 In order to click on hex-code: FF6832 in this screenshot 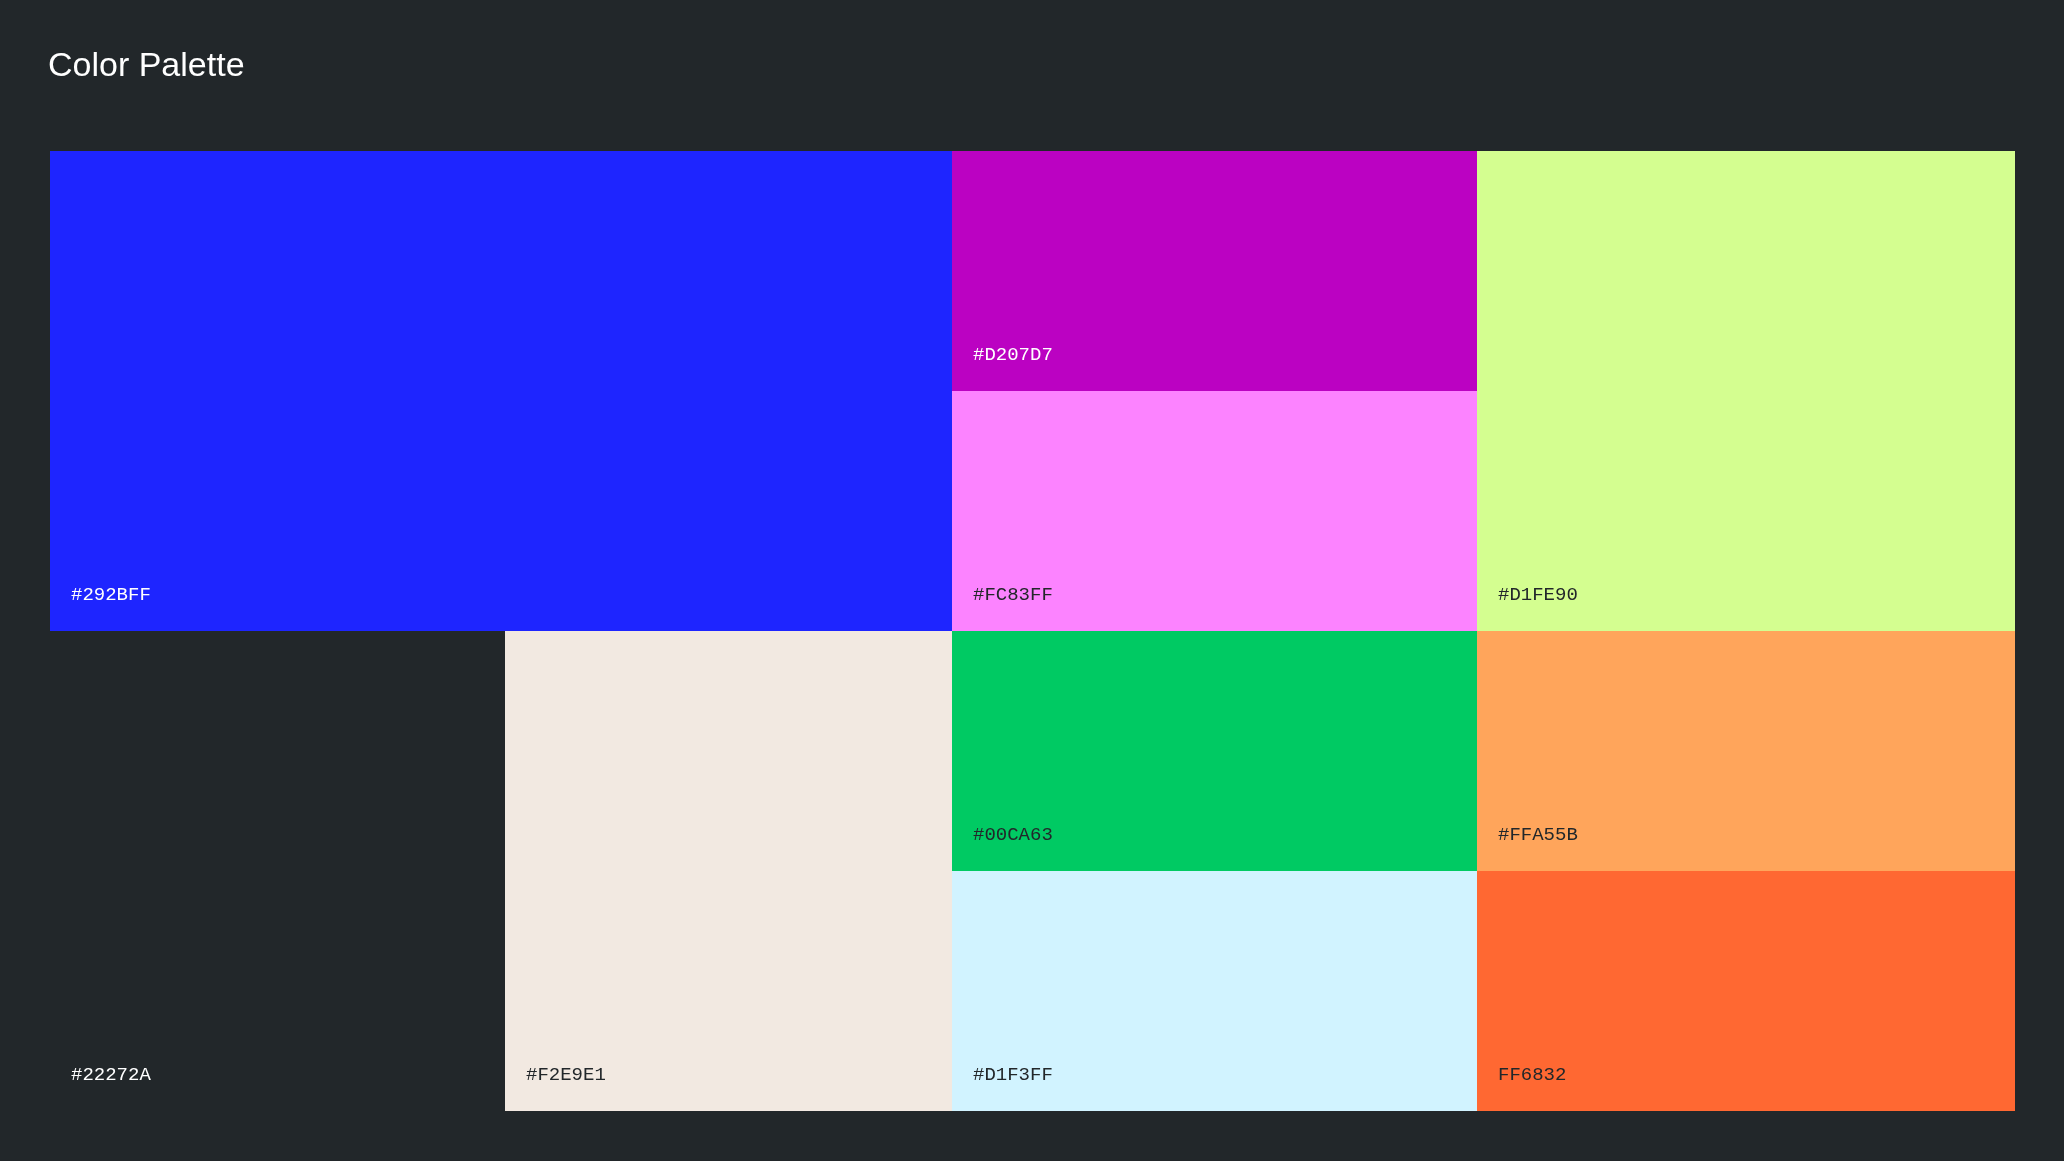, I will do `click(1532, 1075)`.